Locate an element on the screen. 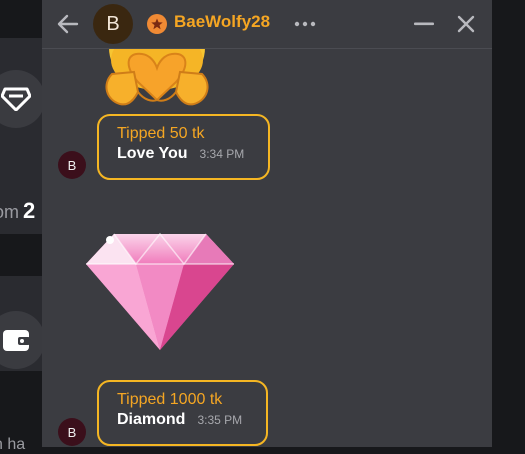 The height and width of the screenshot is (454, 525). back-arrow-icon is located at coordinates (68, 24).